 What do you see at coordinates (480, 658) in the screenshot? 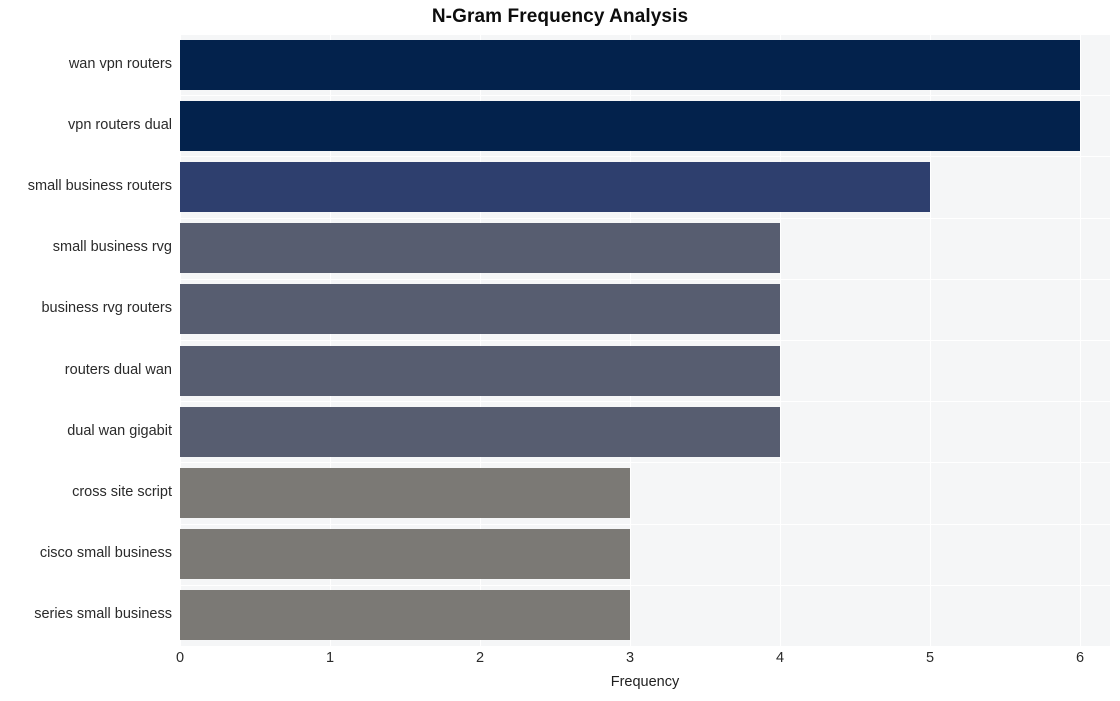
I see `x-axis-tick-label: 2` at bounding box center [480, 658].